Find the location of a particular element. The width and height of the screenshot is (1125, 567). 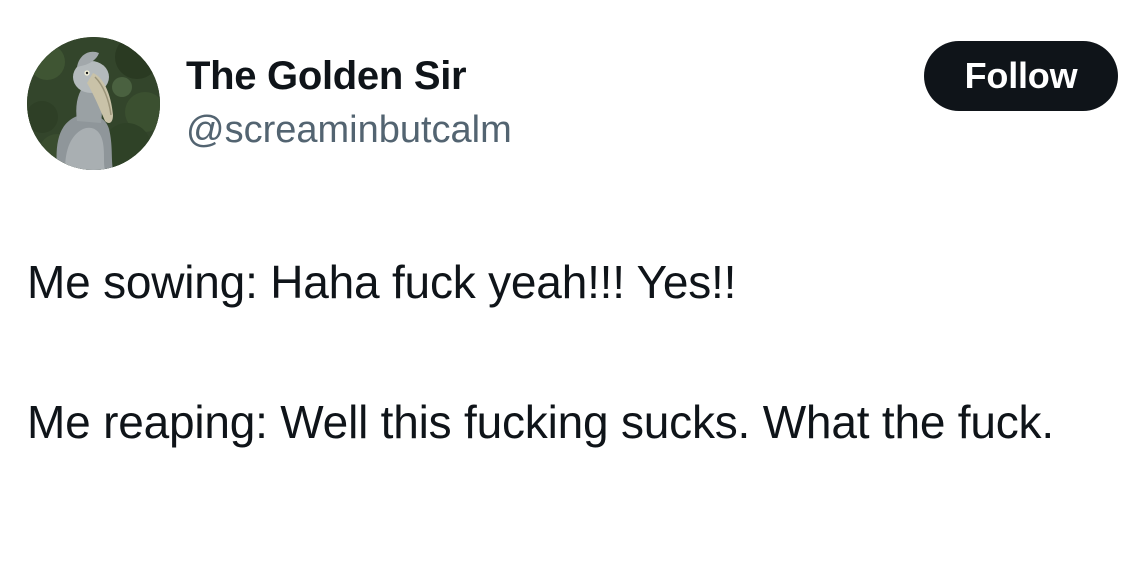

avatar is located at coordinates (93, 103).